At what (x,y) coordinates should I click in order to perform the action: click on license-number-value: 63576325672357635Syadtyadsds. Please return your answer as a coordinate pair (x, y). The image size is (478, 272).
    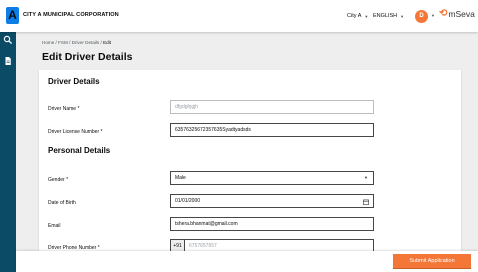
    Looking at the image, I should click on (213, 130).